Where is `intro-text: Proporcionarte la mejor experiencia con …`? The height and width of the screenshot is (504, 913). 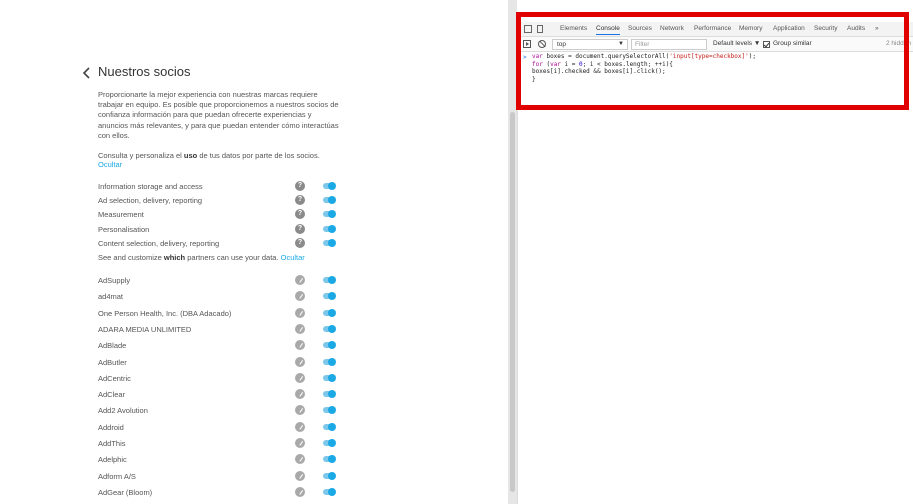
intro-text: Proporcionarte la mejor experiencia con … is located at coordinates (218, 115).